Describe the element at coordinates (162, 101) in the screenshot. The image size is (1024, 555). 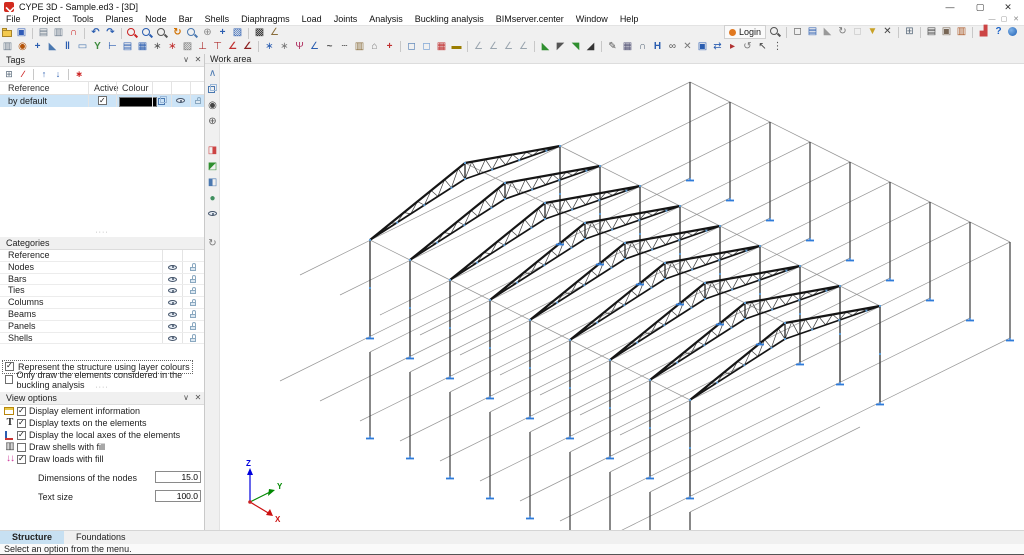
I see `tag-3d-icon` at that location.